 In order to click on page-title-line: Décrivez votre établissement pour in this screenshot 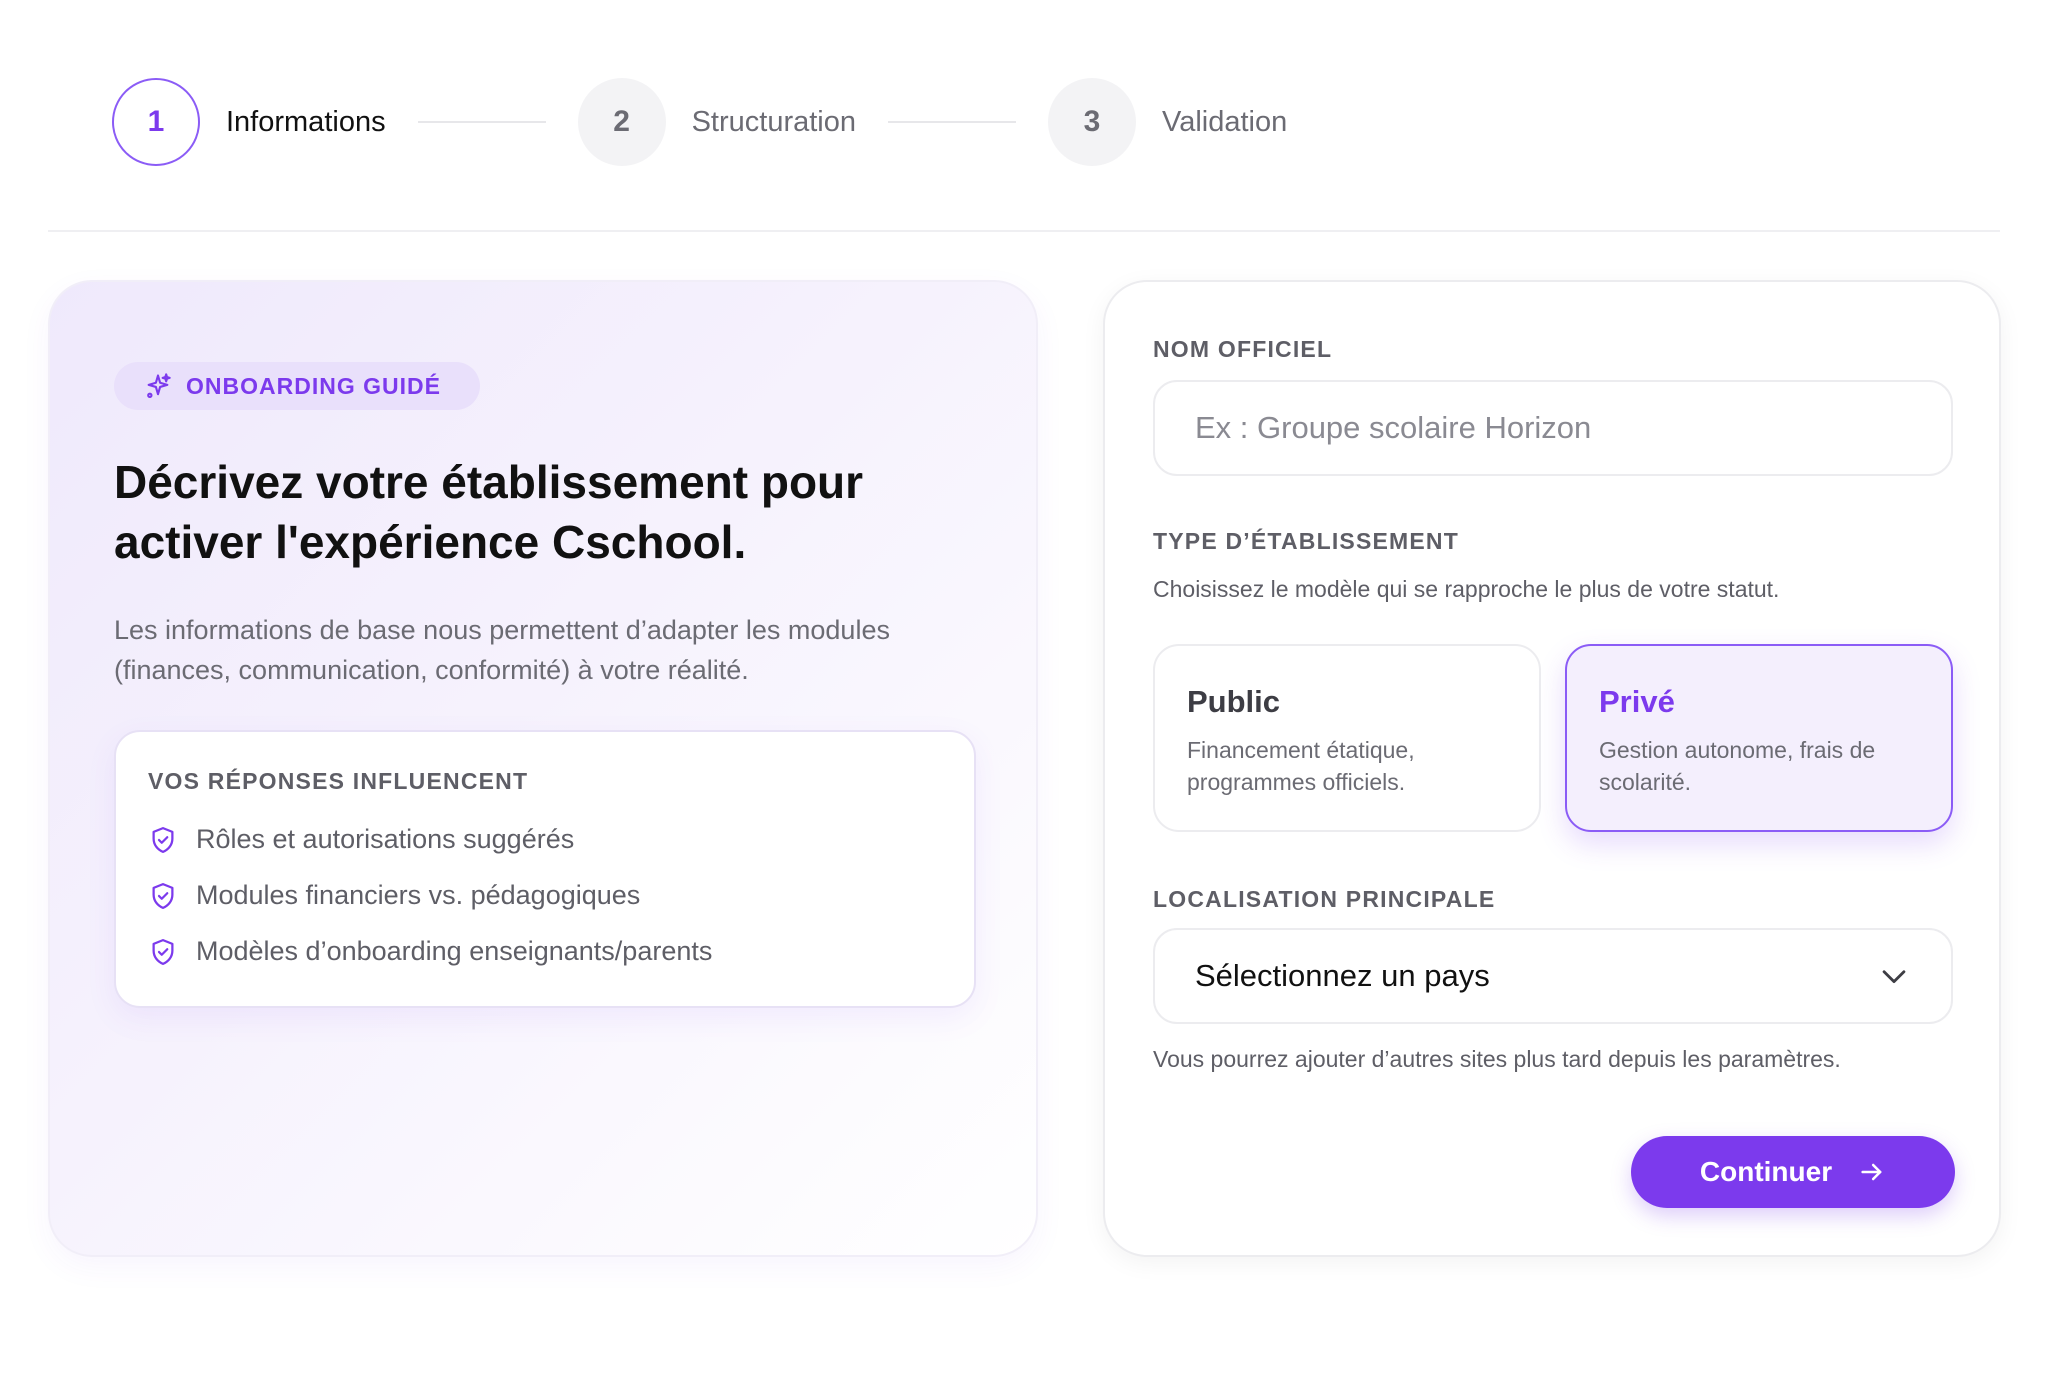, I will do `click(489, 482)`.